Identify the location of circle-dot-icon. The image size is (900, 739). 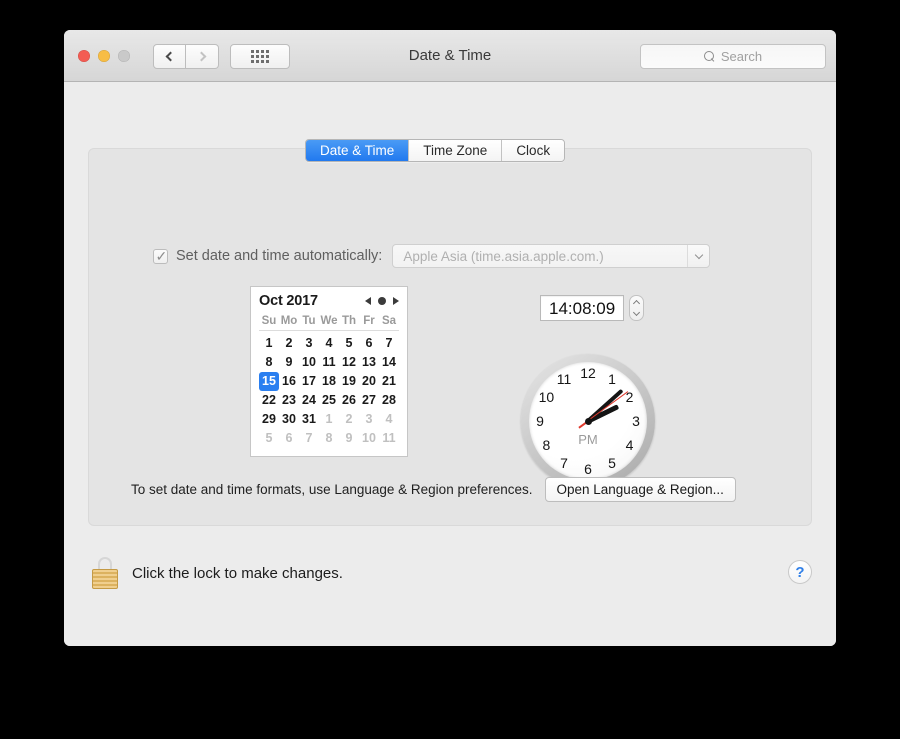
(382, 301).